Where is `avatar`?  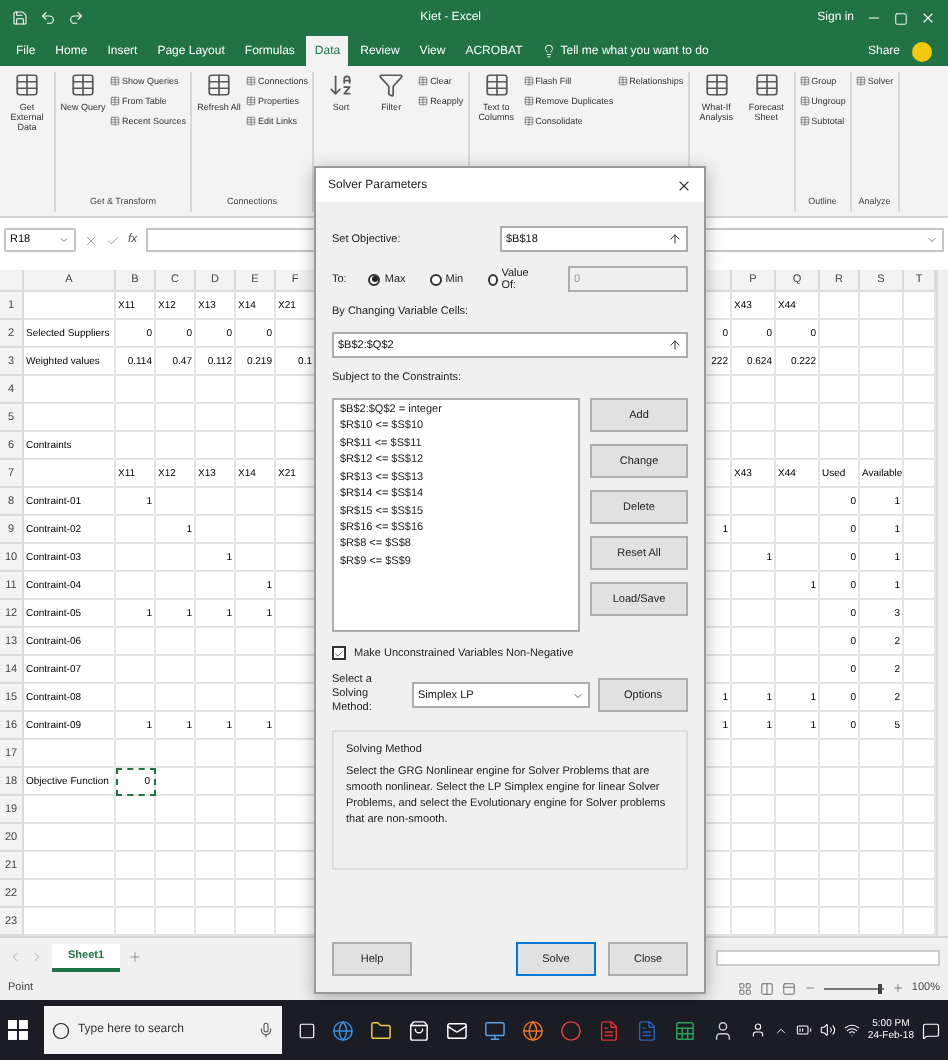
avatar is located at coordinates (922, 51).